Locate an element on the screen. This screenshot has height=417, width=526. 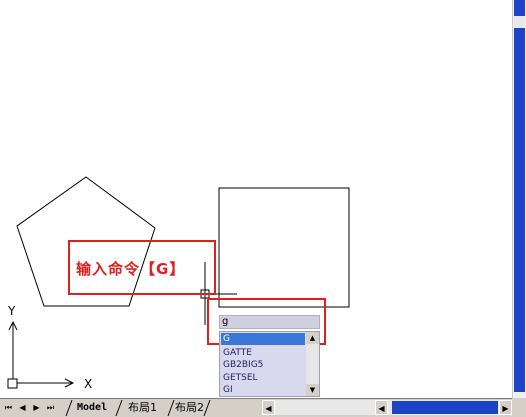
first-tab-icon: ⏮ is located at coordinates (8, 408).